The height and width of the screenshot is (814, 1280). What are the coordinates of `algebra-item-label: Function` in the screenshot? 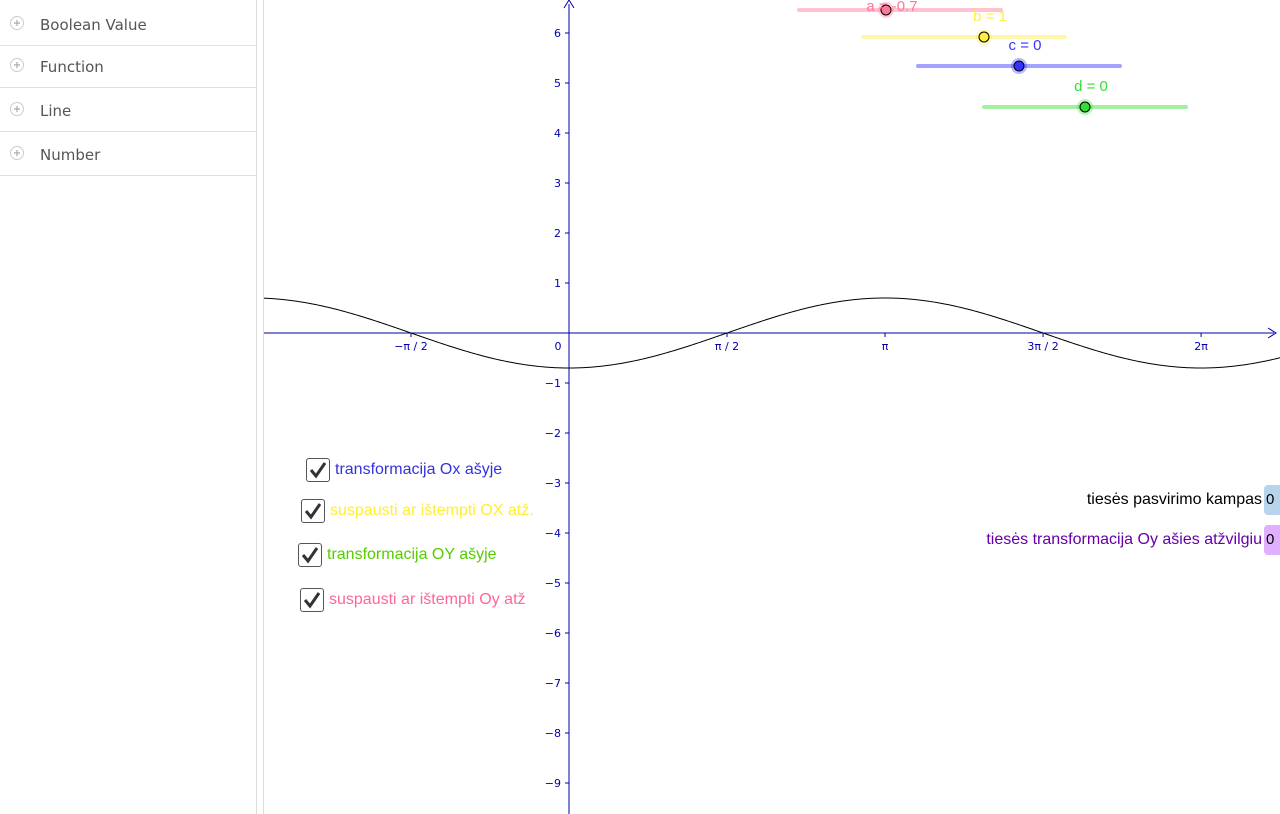 It's located at (72, 67).